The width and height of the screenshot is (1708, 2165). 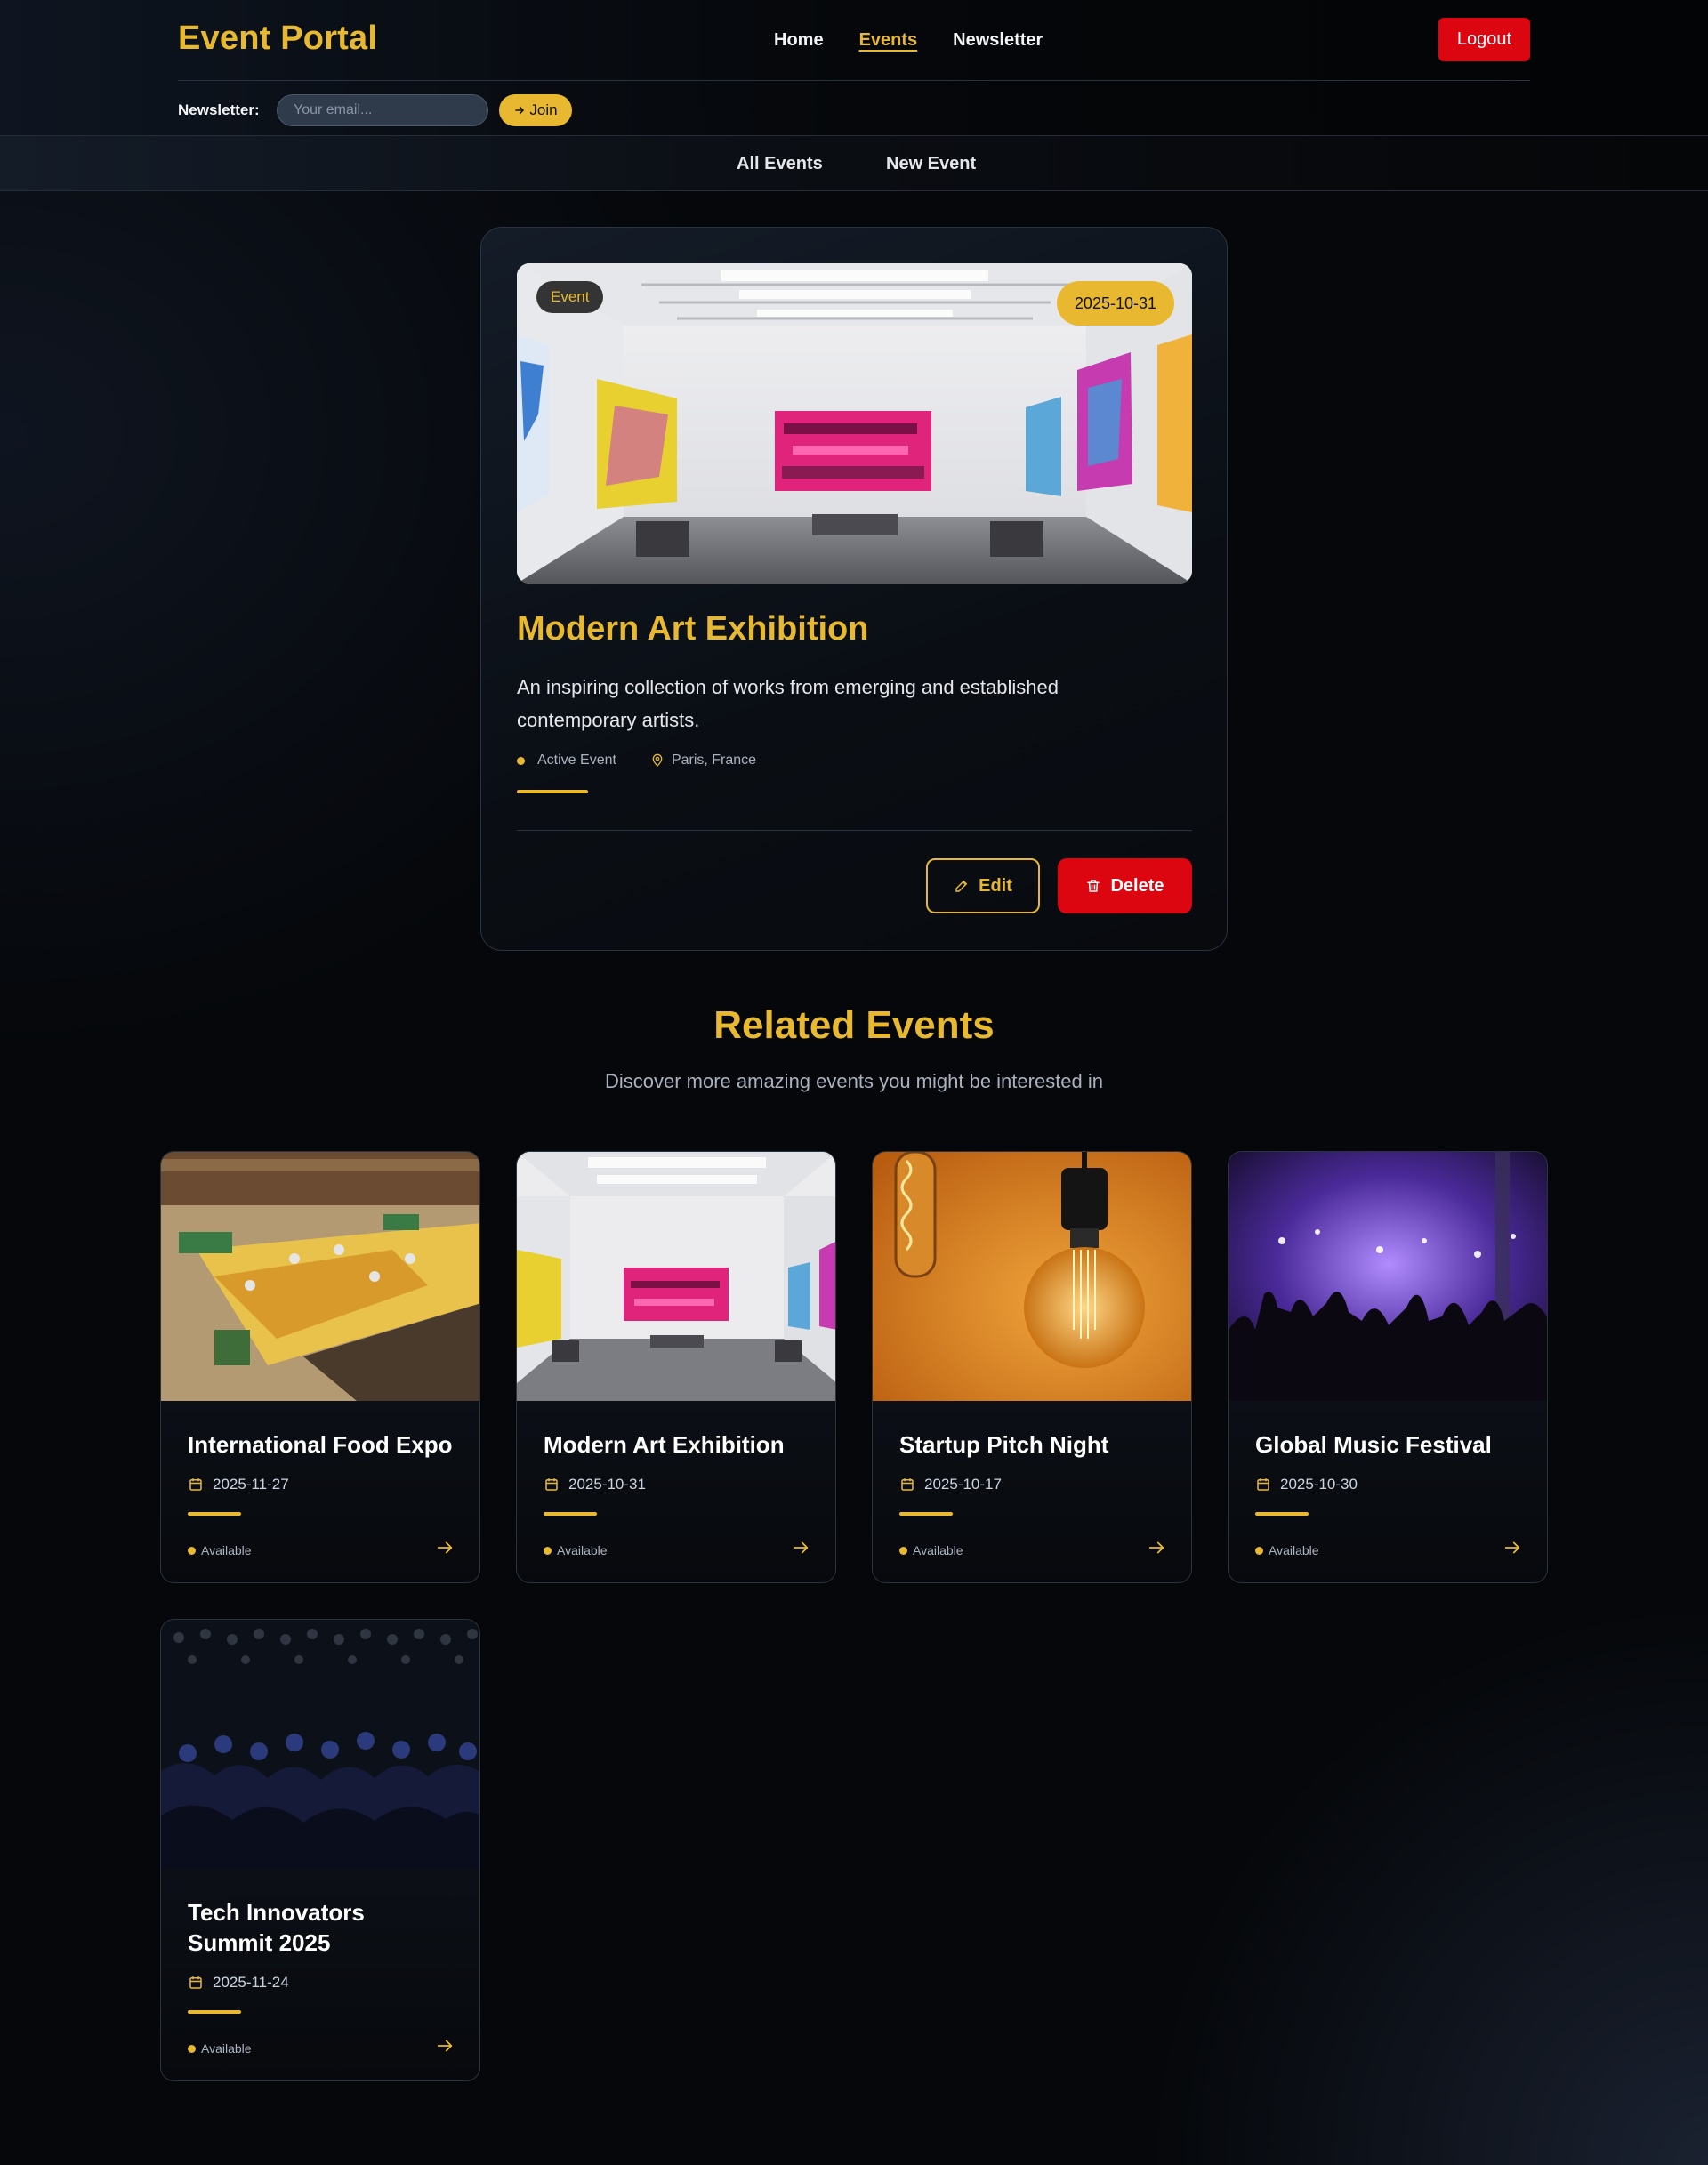 What do you see at coordinates (854, 80) in the screenshot?
I see `header-divider` at bounding box center [854, 80].